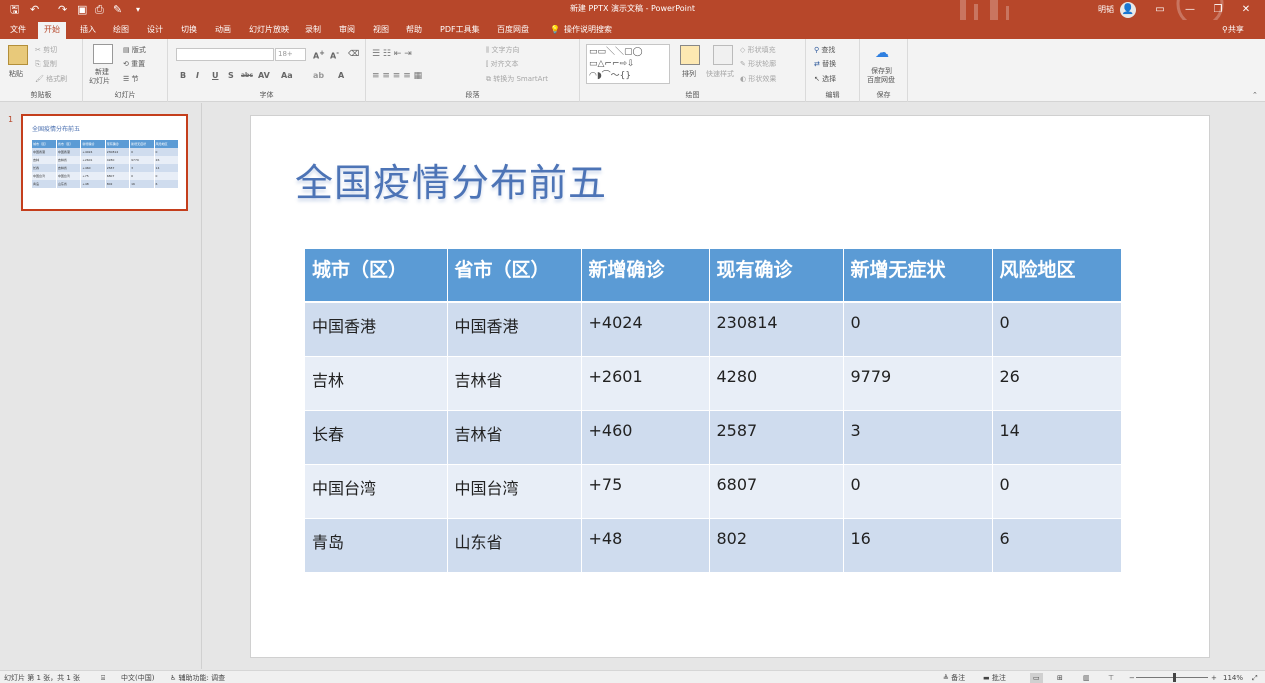 This screenshot has width=1265, height=683. I want to click on baidu-label: 百度网盘, so click(881, 80).